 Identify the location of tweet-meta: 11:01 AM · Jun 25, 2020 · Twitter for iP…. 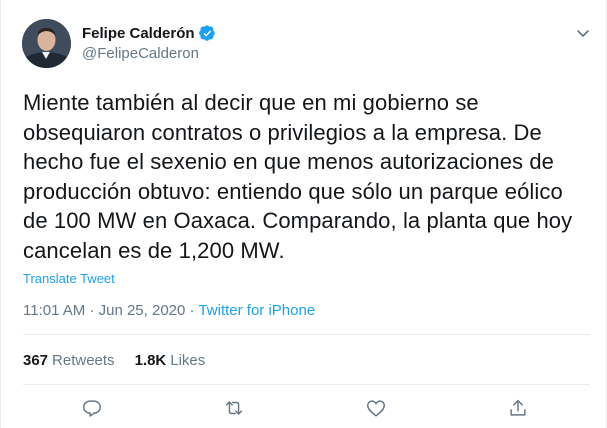
(169, 310).